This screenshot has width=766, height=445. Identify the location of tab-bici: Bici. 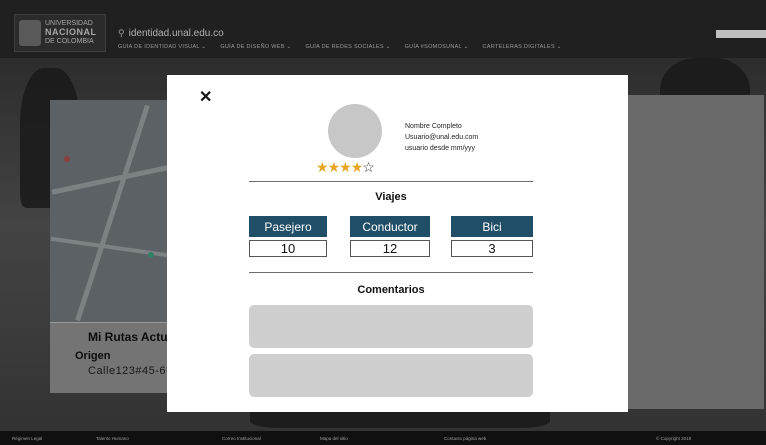
(492, 226).